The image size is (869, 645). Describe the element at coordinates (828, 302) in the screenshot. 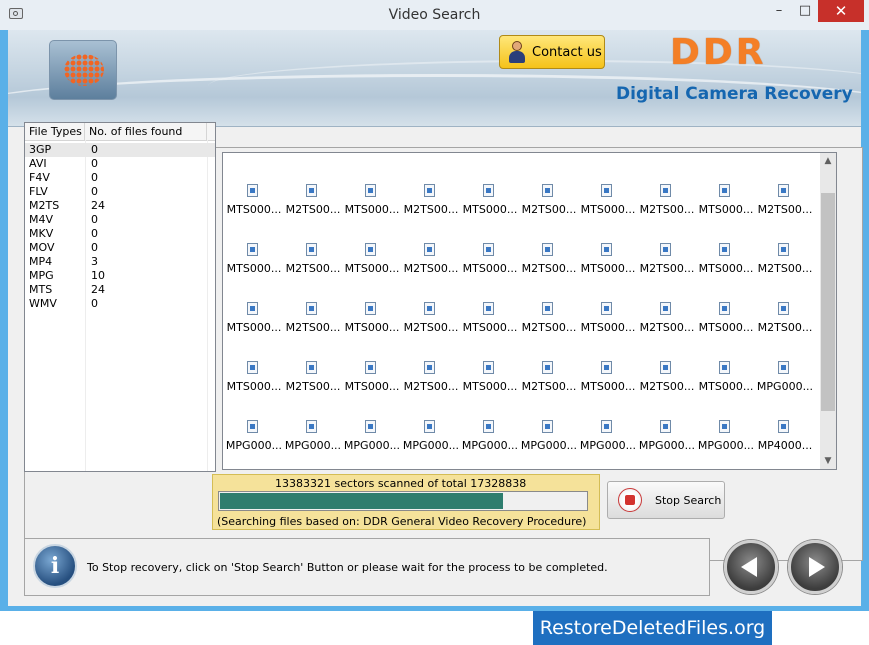

I see `scrollbar-thumb` at that location.